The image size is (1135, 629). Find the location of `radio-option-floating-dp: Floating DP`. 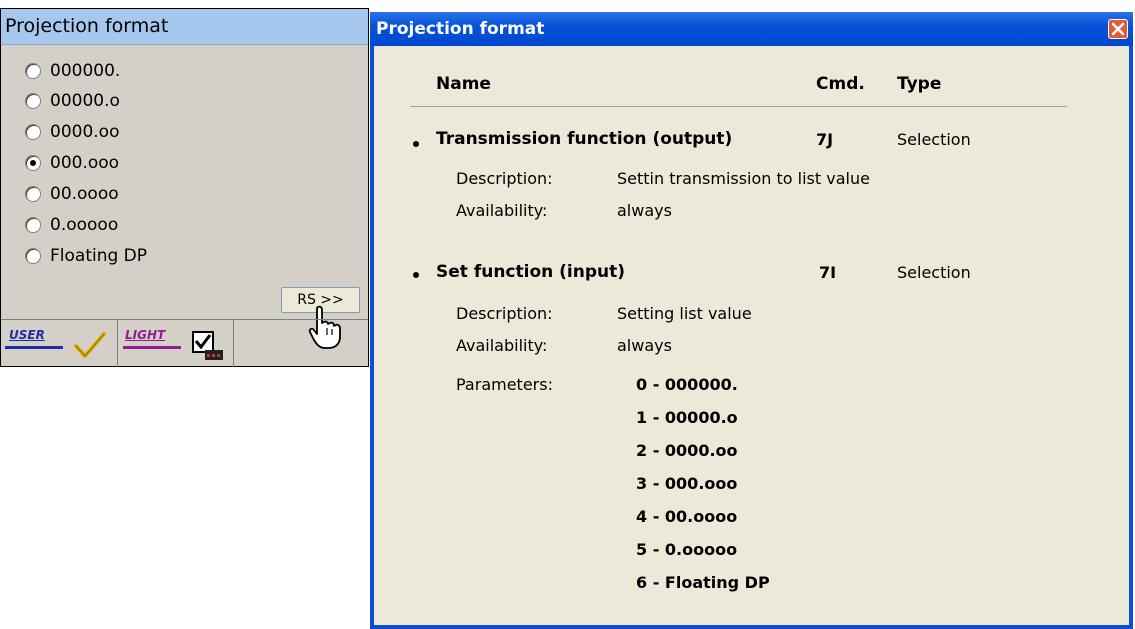

radio-option-floating-dp: Floating DP is located at coordinates (86, 256).